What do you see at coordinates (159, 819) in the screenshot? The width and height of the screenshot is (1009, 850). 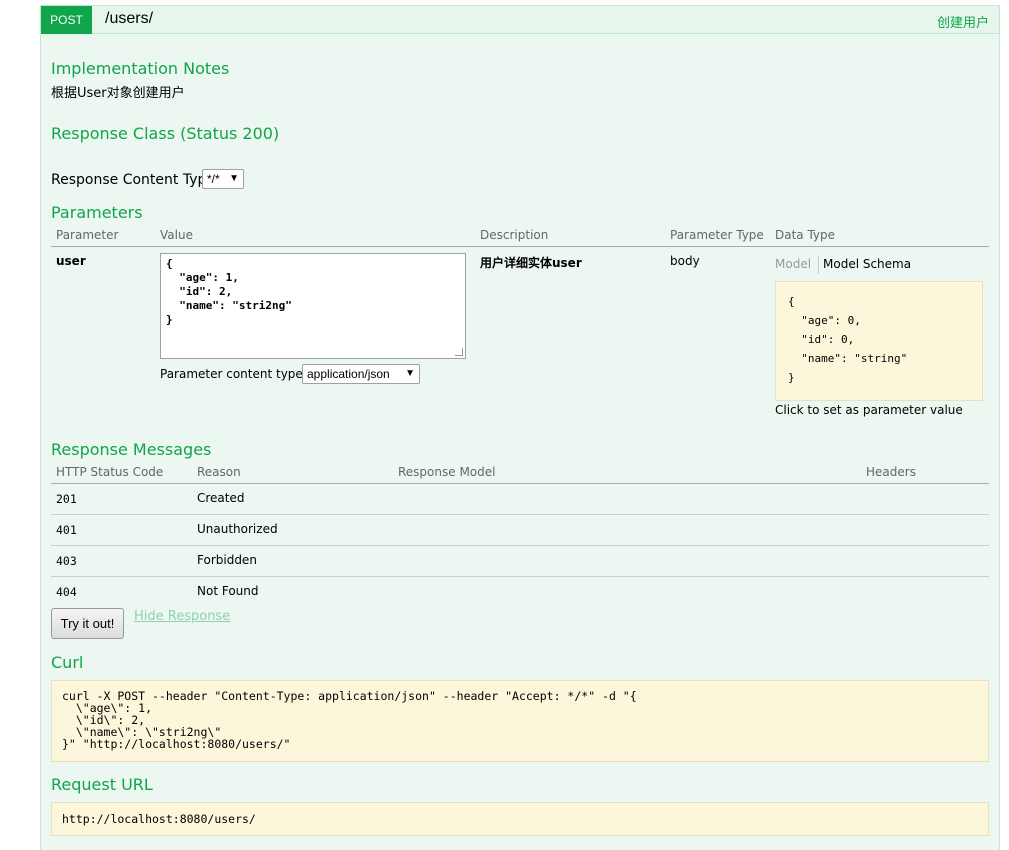 I see `request-url: http://localhost:8080/users/` at bounding box center [159, 819].